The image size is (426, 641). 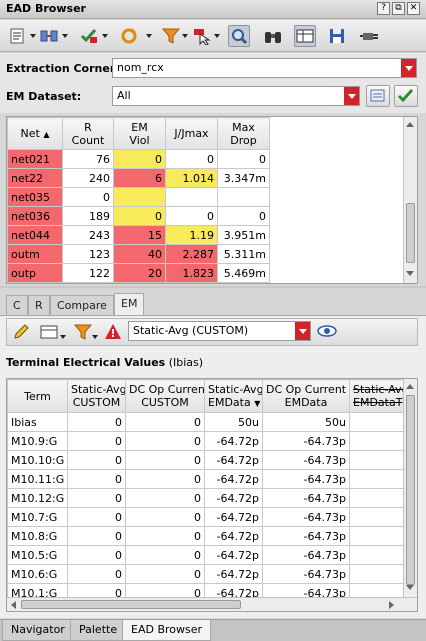 What do you see at coordinates (212, 574) in the screenshot?
I see `table-row: M10.6:G 0 0 -64.72p -64.73p` at bounding box center [212, 574].